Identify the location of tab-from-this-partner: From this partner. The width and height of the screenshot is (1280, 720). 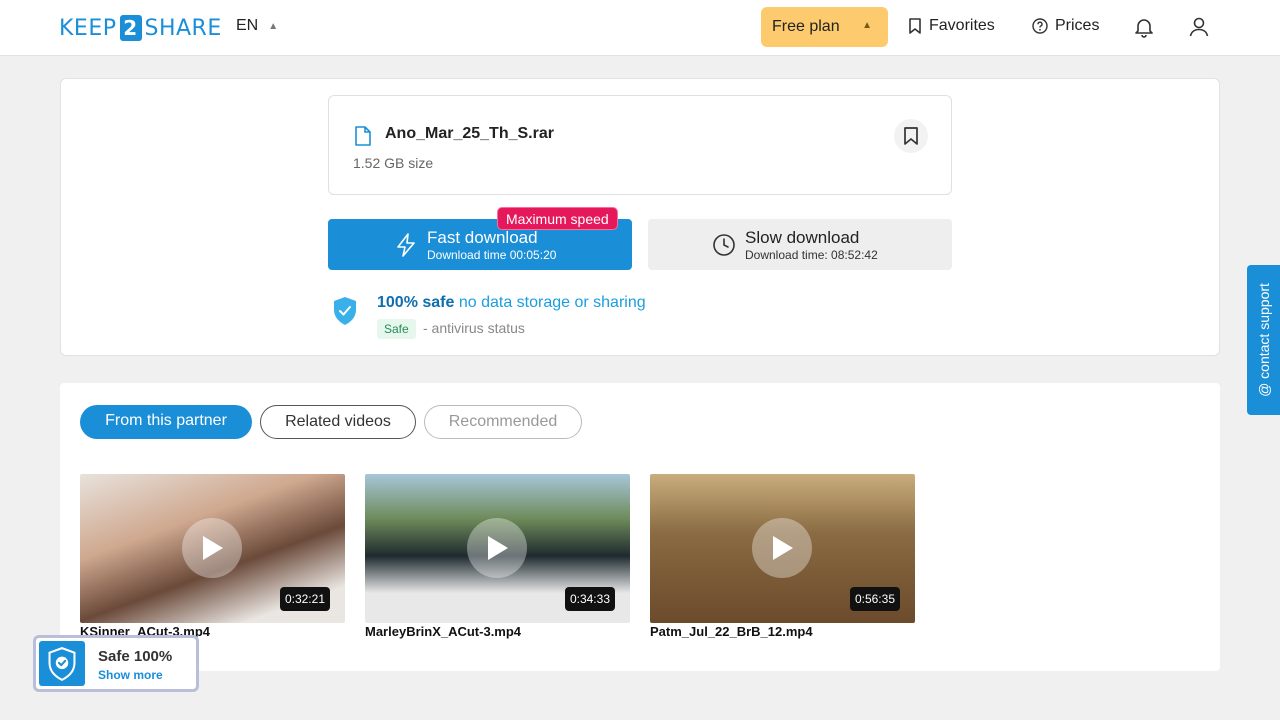
(166, 422).